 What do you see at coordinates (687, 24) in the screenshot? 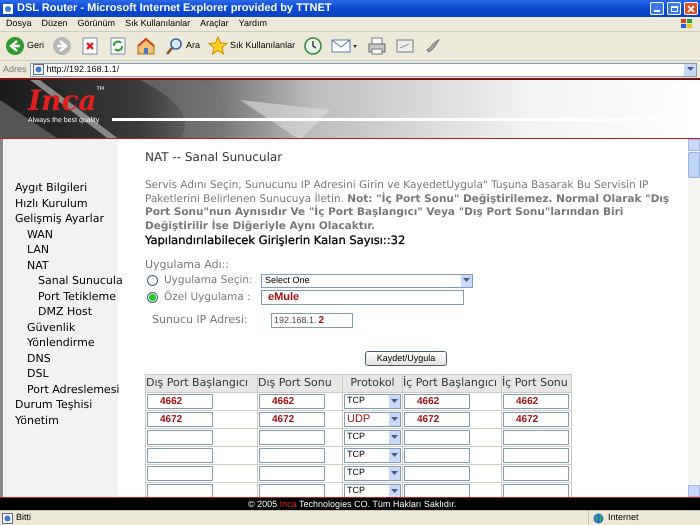
I see `windows-flag-icon` at bounding box center [687, 24].